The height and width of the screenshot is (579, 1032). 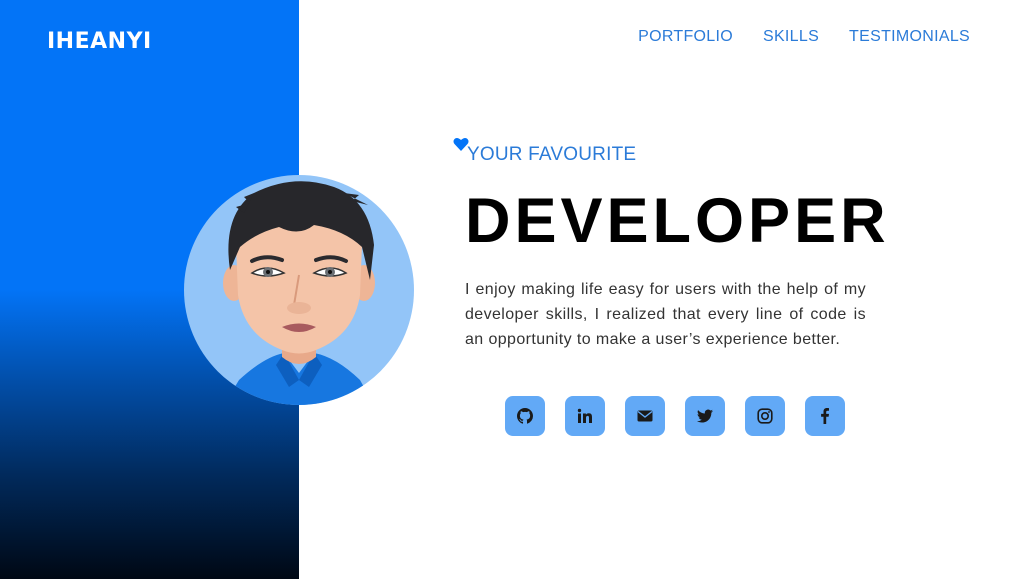 I want to click on linkedin-button, so click(x=585, y=416).